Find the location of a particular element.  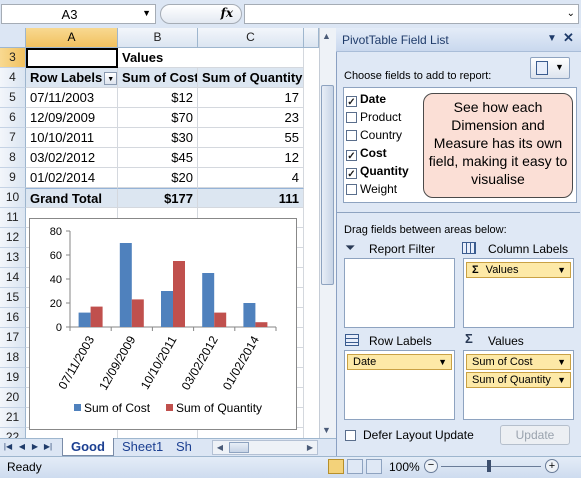

update-button: Update is located at coordinates (535, 435).